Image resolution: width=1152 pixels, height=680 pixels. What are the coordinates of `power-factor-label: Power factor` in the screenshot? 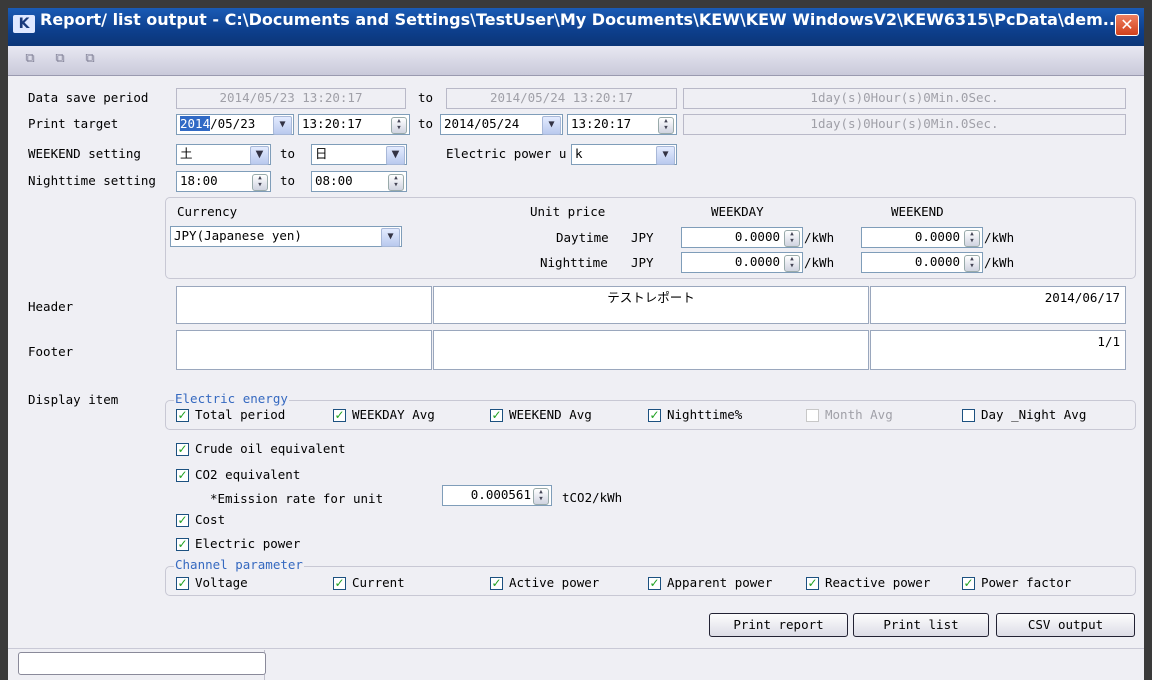 It's located at (1026, 582).